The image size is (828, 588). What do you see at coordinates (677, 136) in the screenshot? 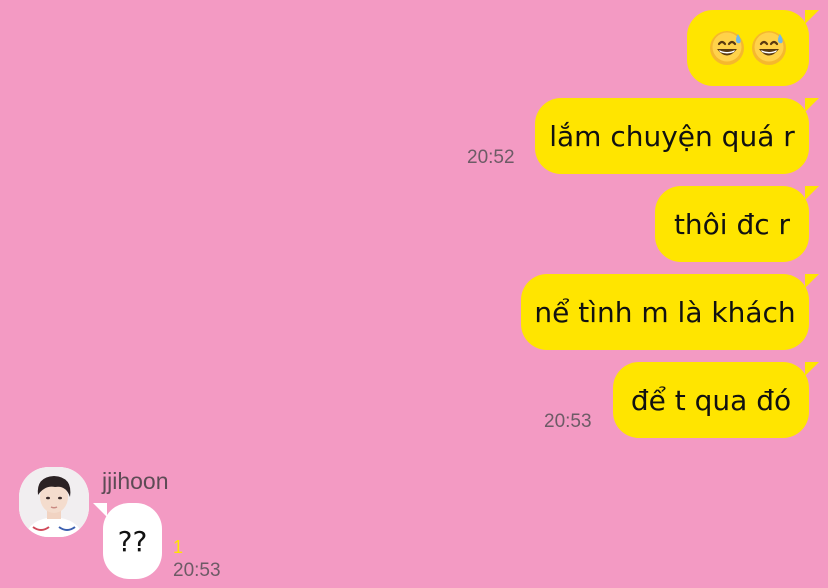
I see `outgoing-message: lắm chuyện quá r` at bounding box center [677, 136].